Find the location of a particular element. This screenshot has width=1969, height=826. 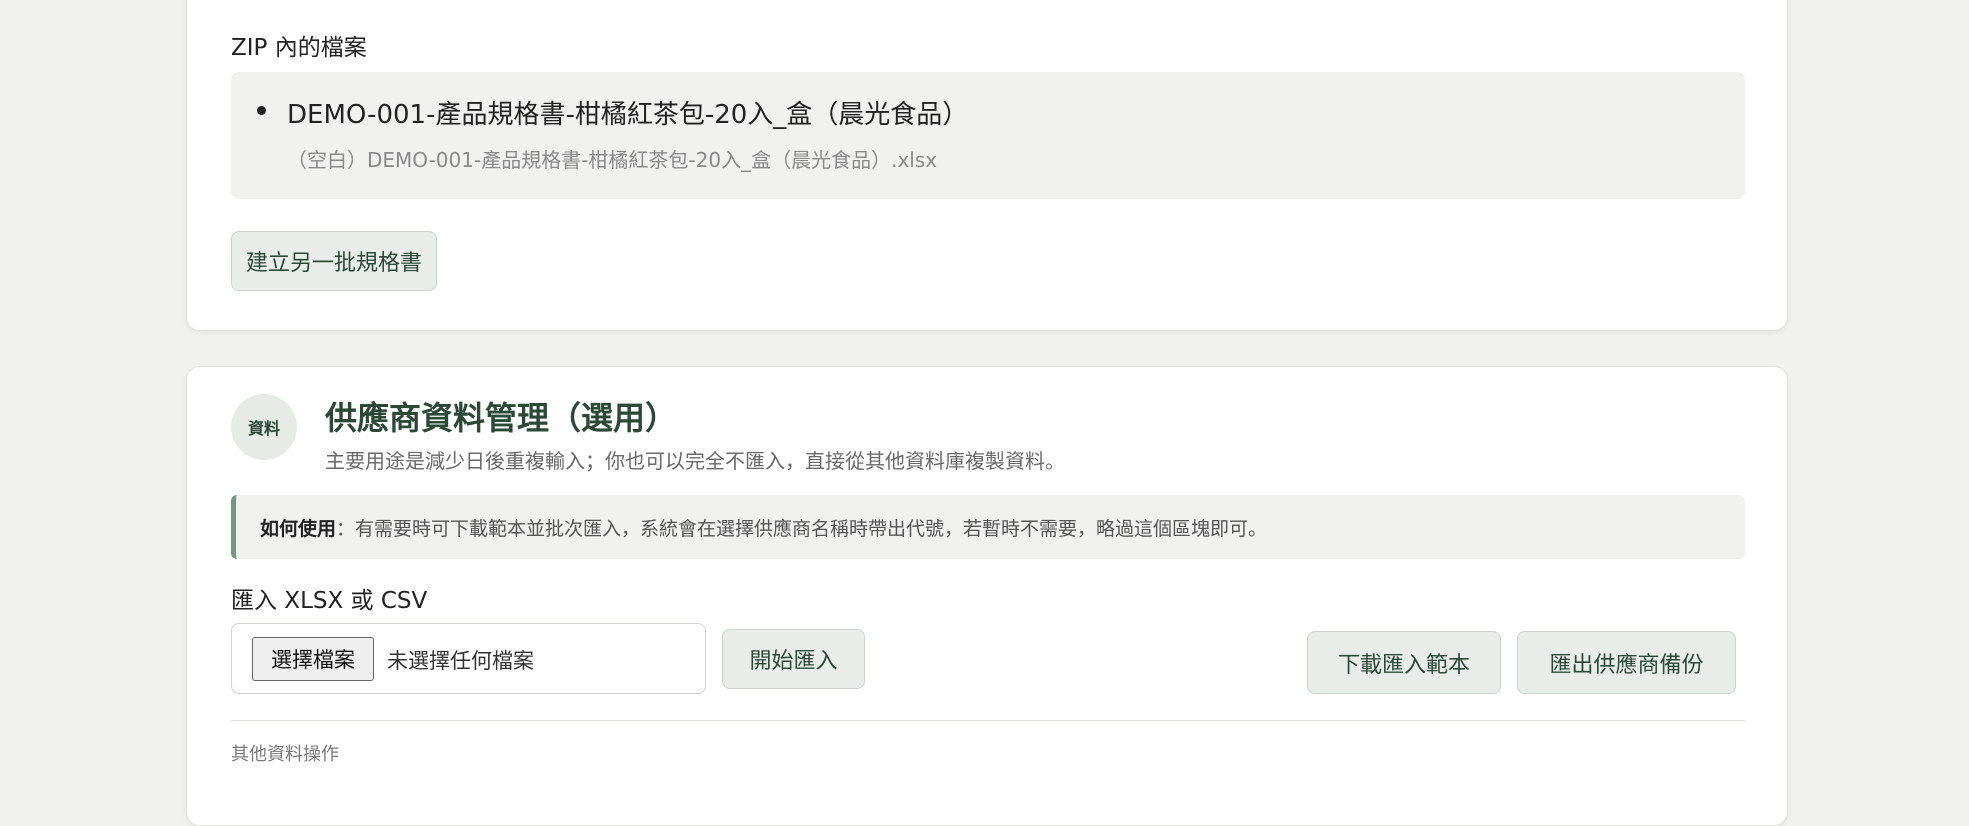

start-import-button: 開始匯入 is located at coordinates (793, 659).